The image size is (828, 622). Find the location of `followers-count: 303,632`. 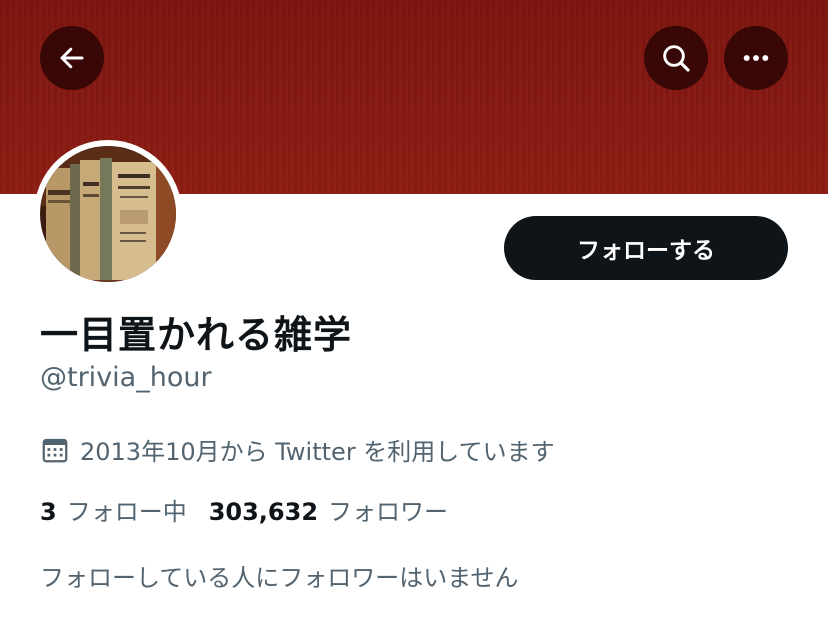

followers-count: 303,632 is located at coordinates (263, 512).